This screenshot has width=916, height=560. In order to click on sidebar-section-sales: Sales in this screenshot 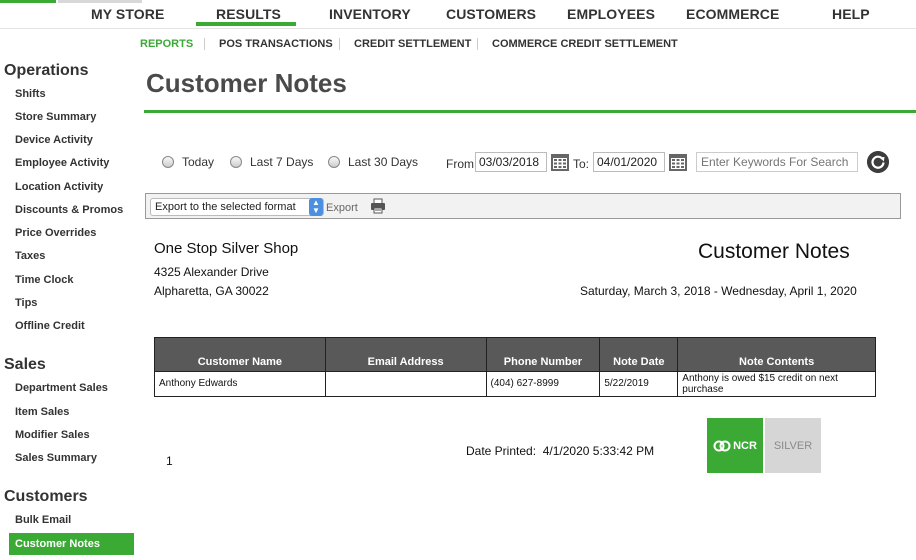, I will do `click(25, 364)`.